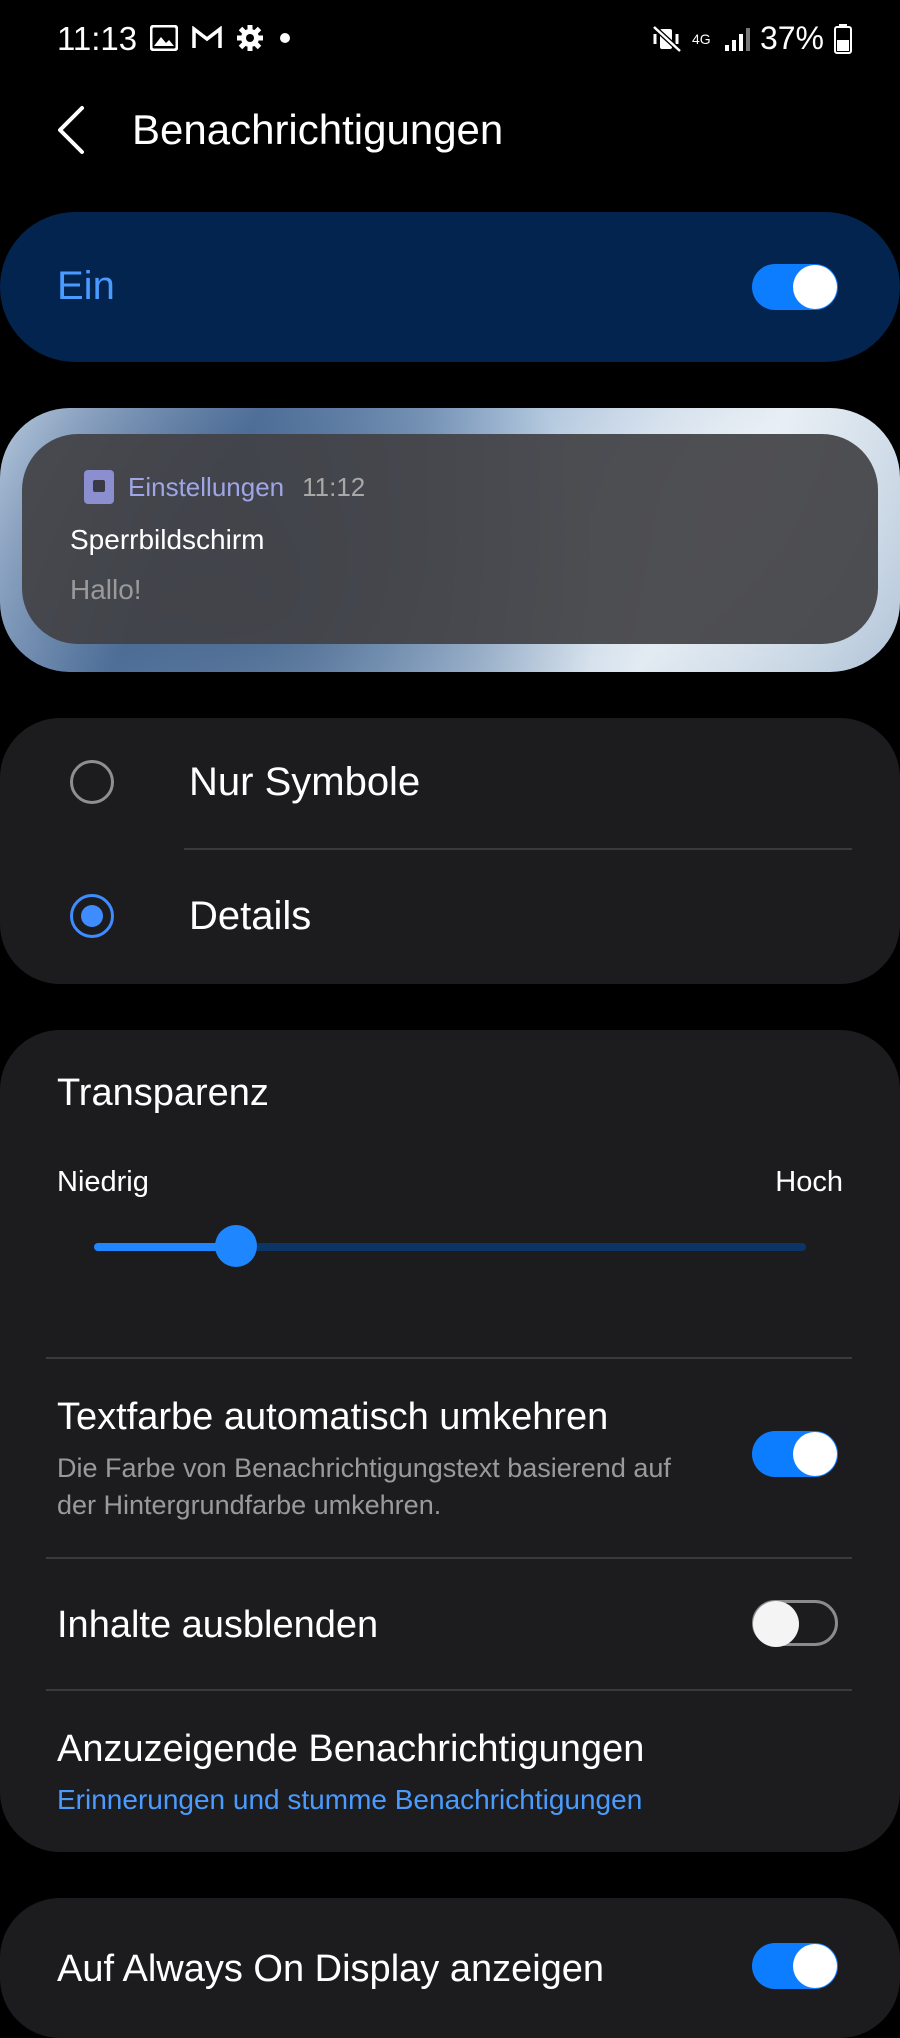  I want to click on status-system-icons: 4G 37%, so click(752, 38).